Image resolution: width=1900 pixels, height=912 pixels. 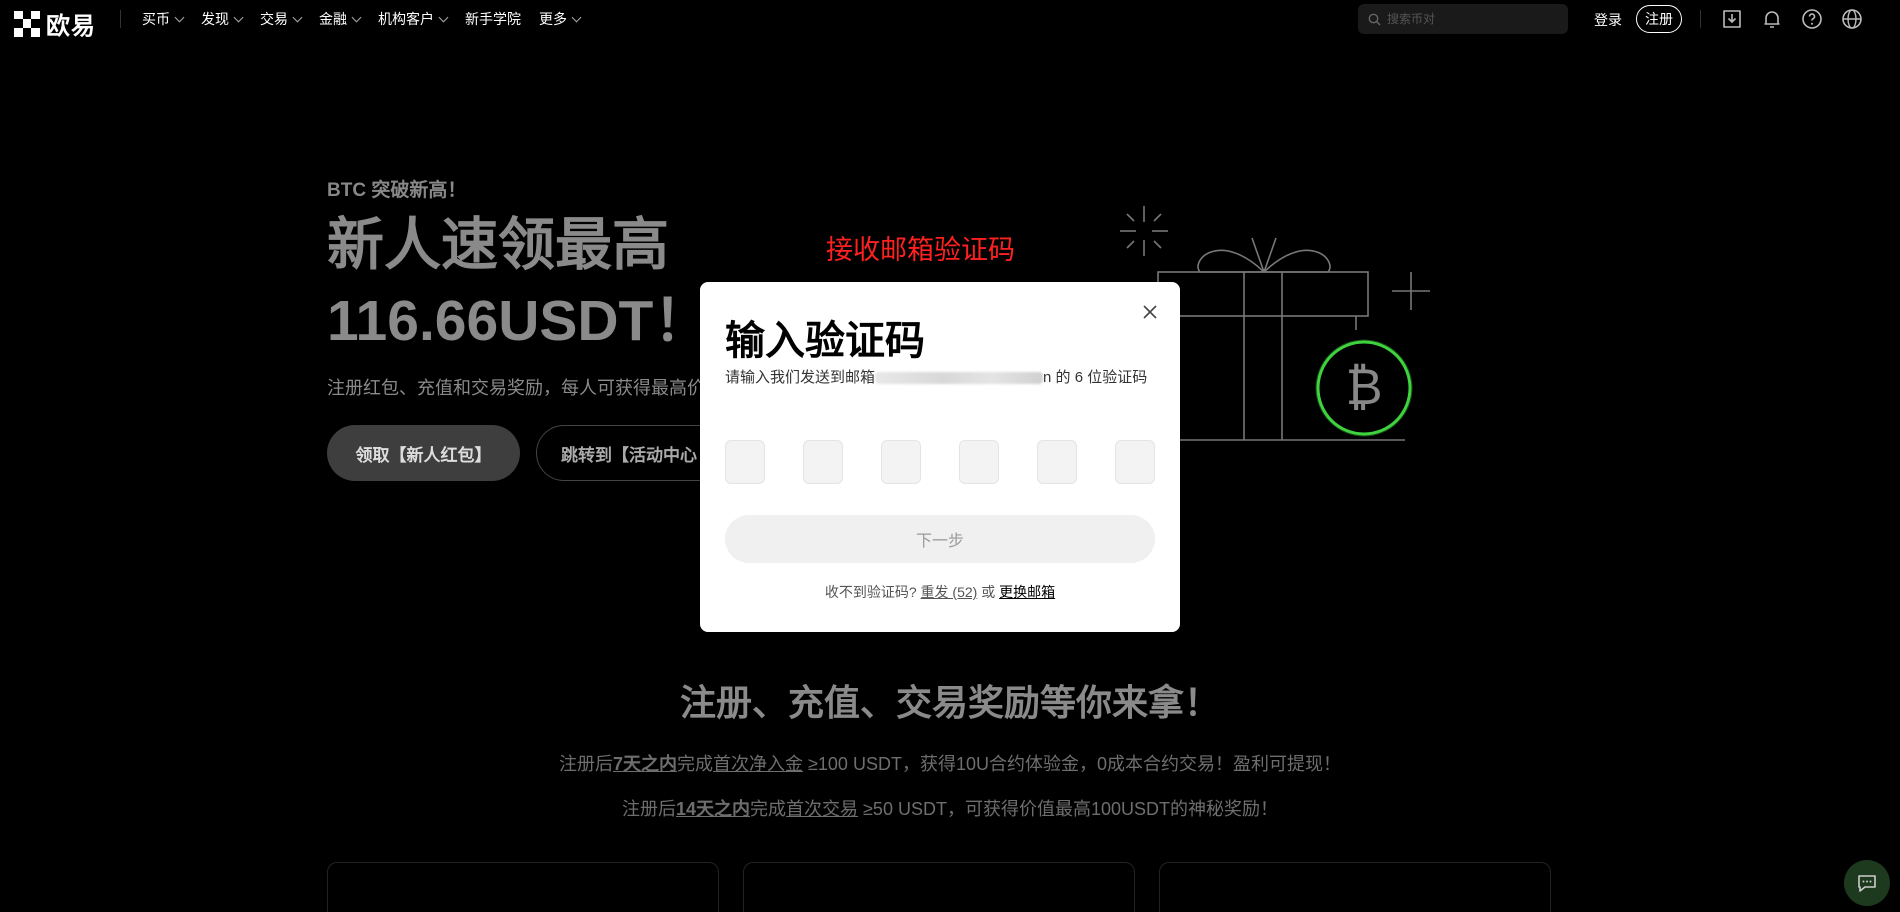 I want to click on main-menu: 买币 发现 交易 金融 机构客户 新手学院 更多, so click(x=362, y=19).